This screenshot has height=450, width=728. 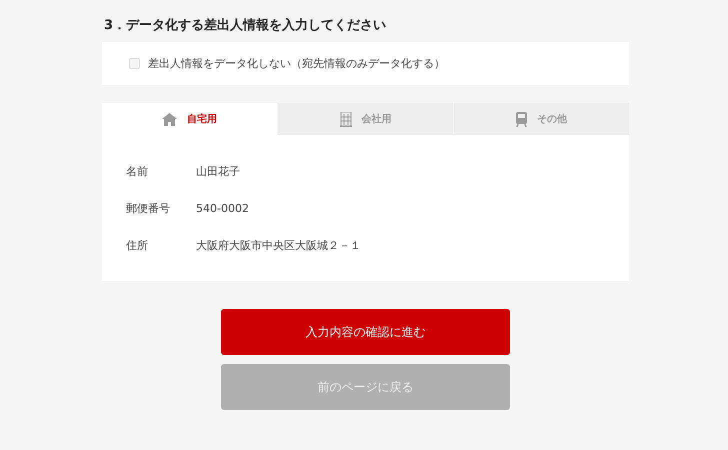 What do you see at coordinates (134, 63) in the screenshot?
I see `checkbox` at bounding box center [134, 63].